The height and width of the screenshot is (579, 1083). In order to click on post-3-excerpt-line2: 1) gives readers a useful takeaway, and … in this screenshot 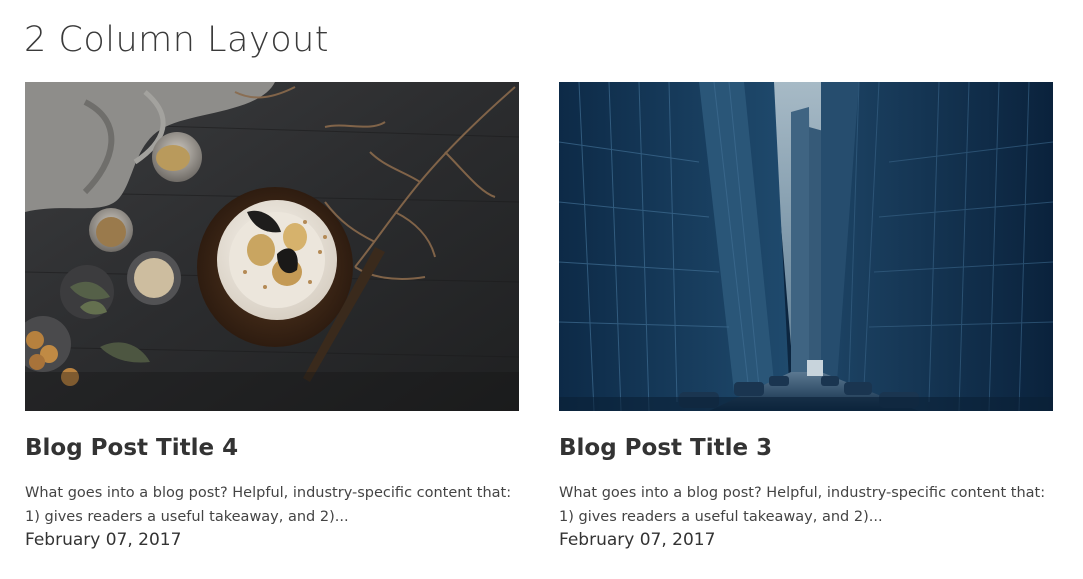, I will do `click(721, 517)`.